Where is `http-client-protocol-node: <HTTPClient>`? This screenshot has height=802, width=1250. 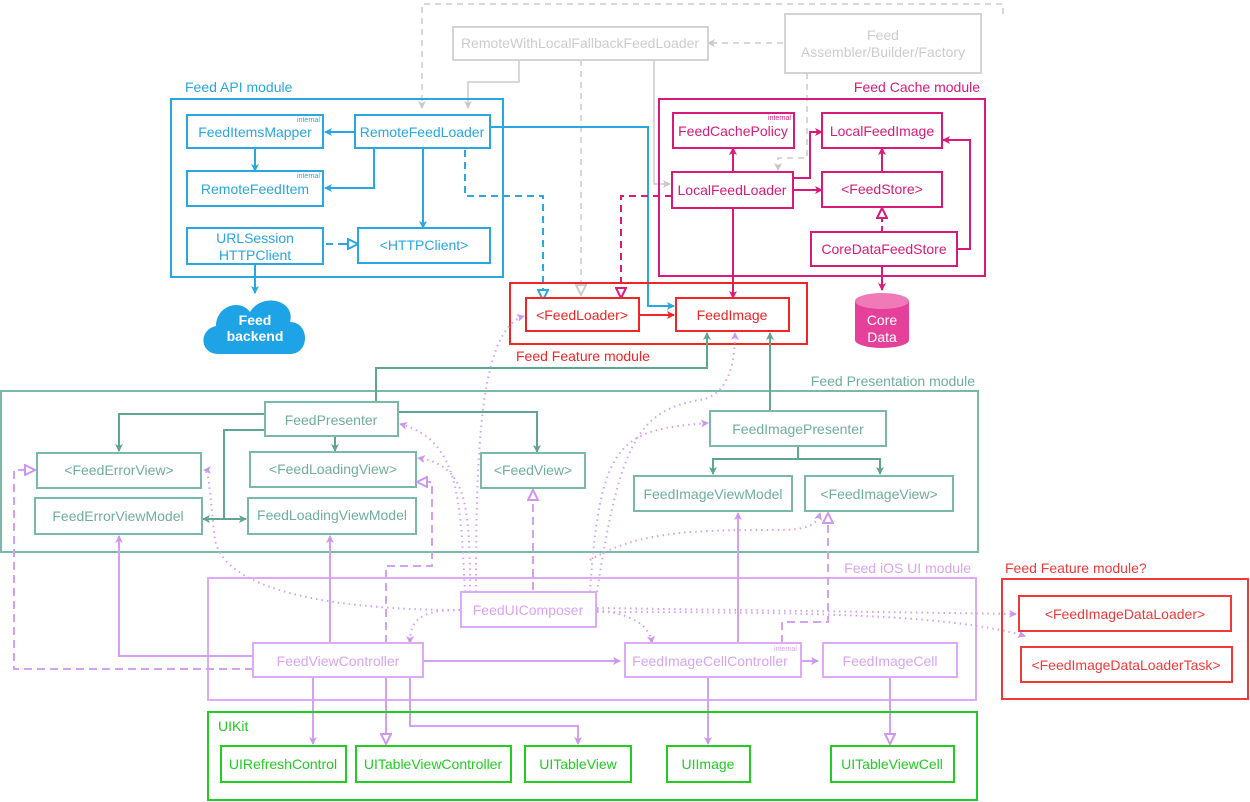 http-client-protocol-node: <HTTPClient> is located at coordinates (424, 245).